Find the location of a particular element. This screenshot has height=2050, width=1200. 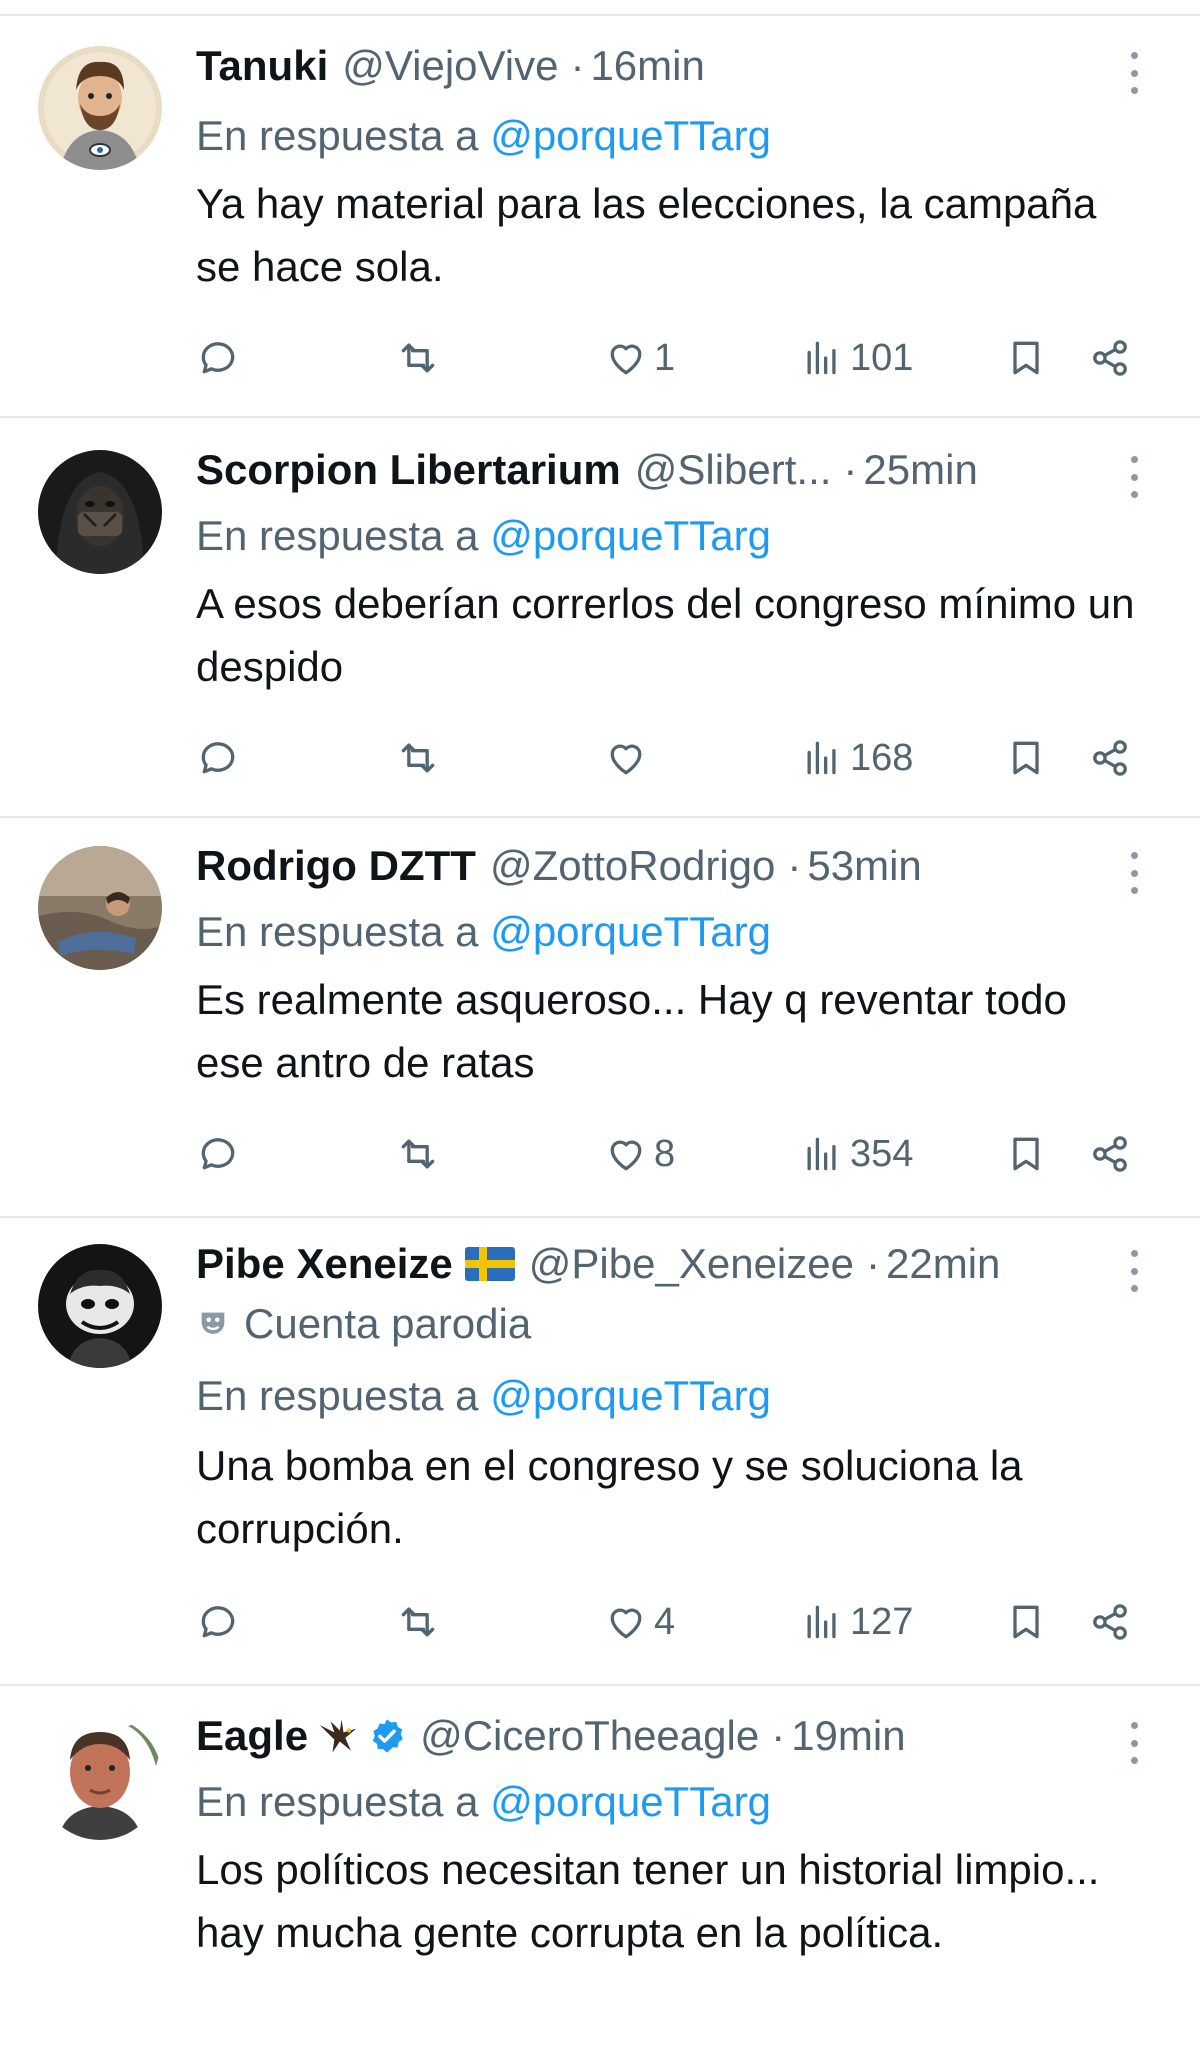

display-name: Pibe Xeneize is located at coordinates (324, 1264).